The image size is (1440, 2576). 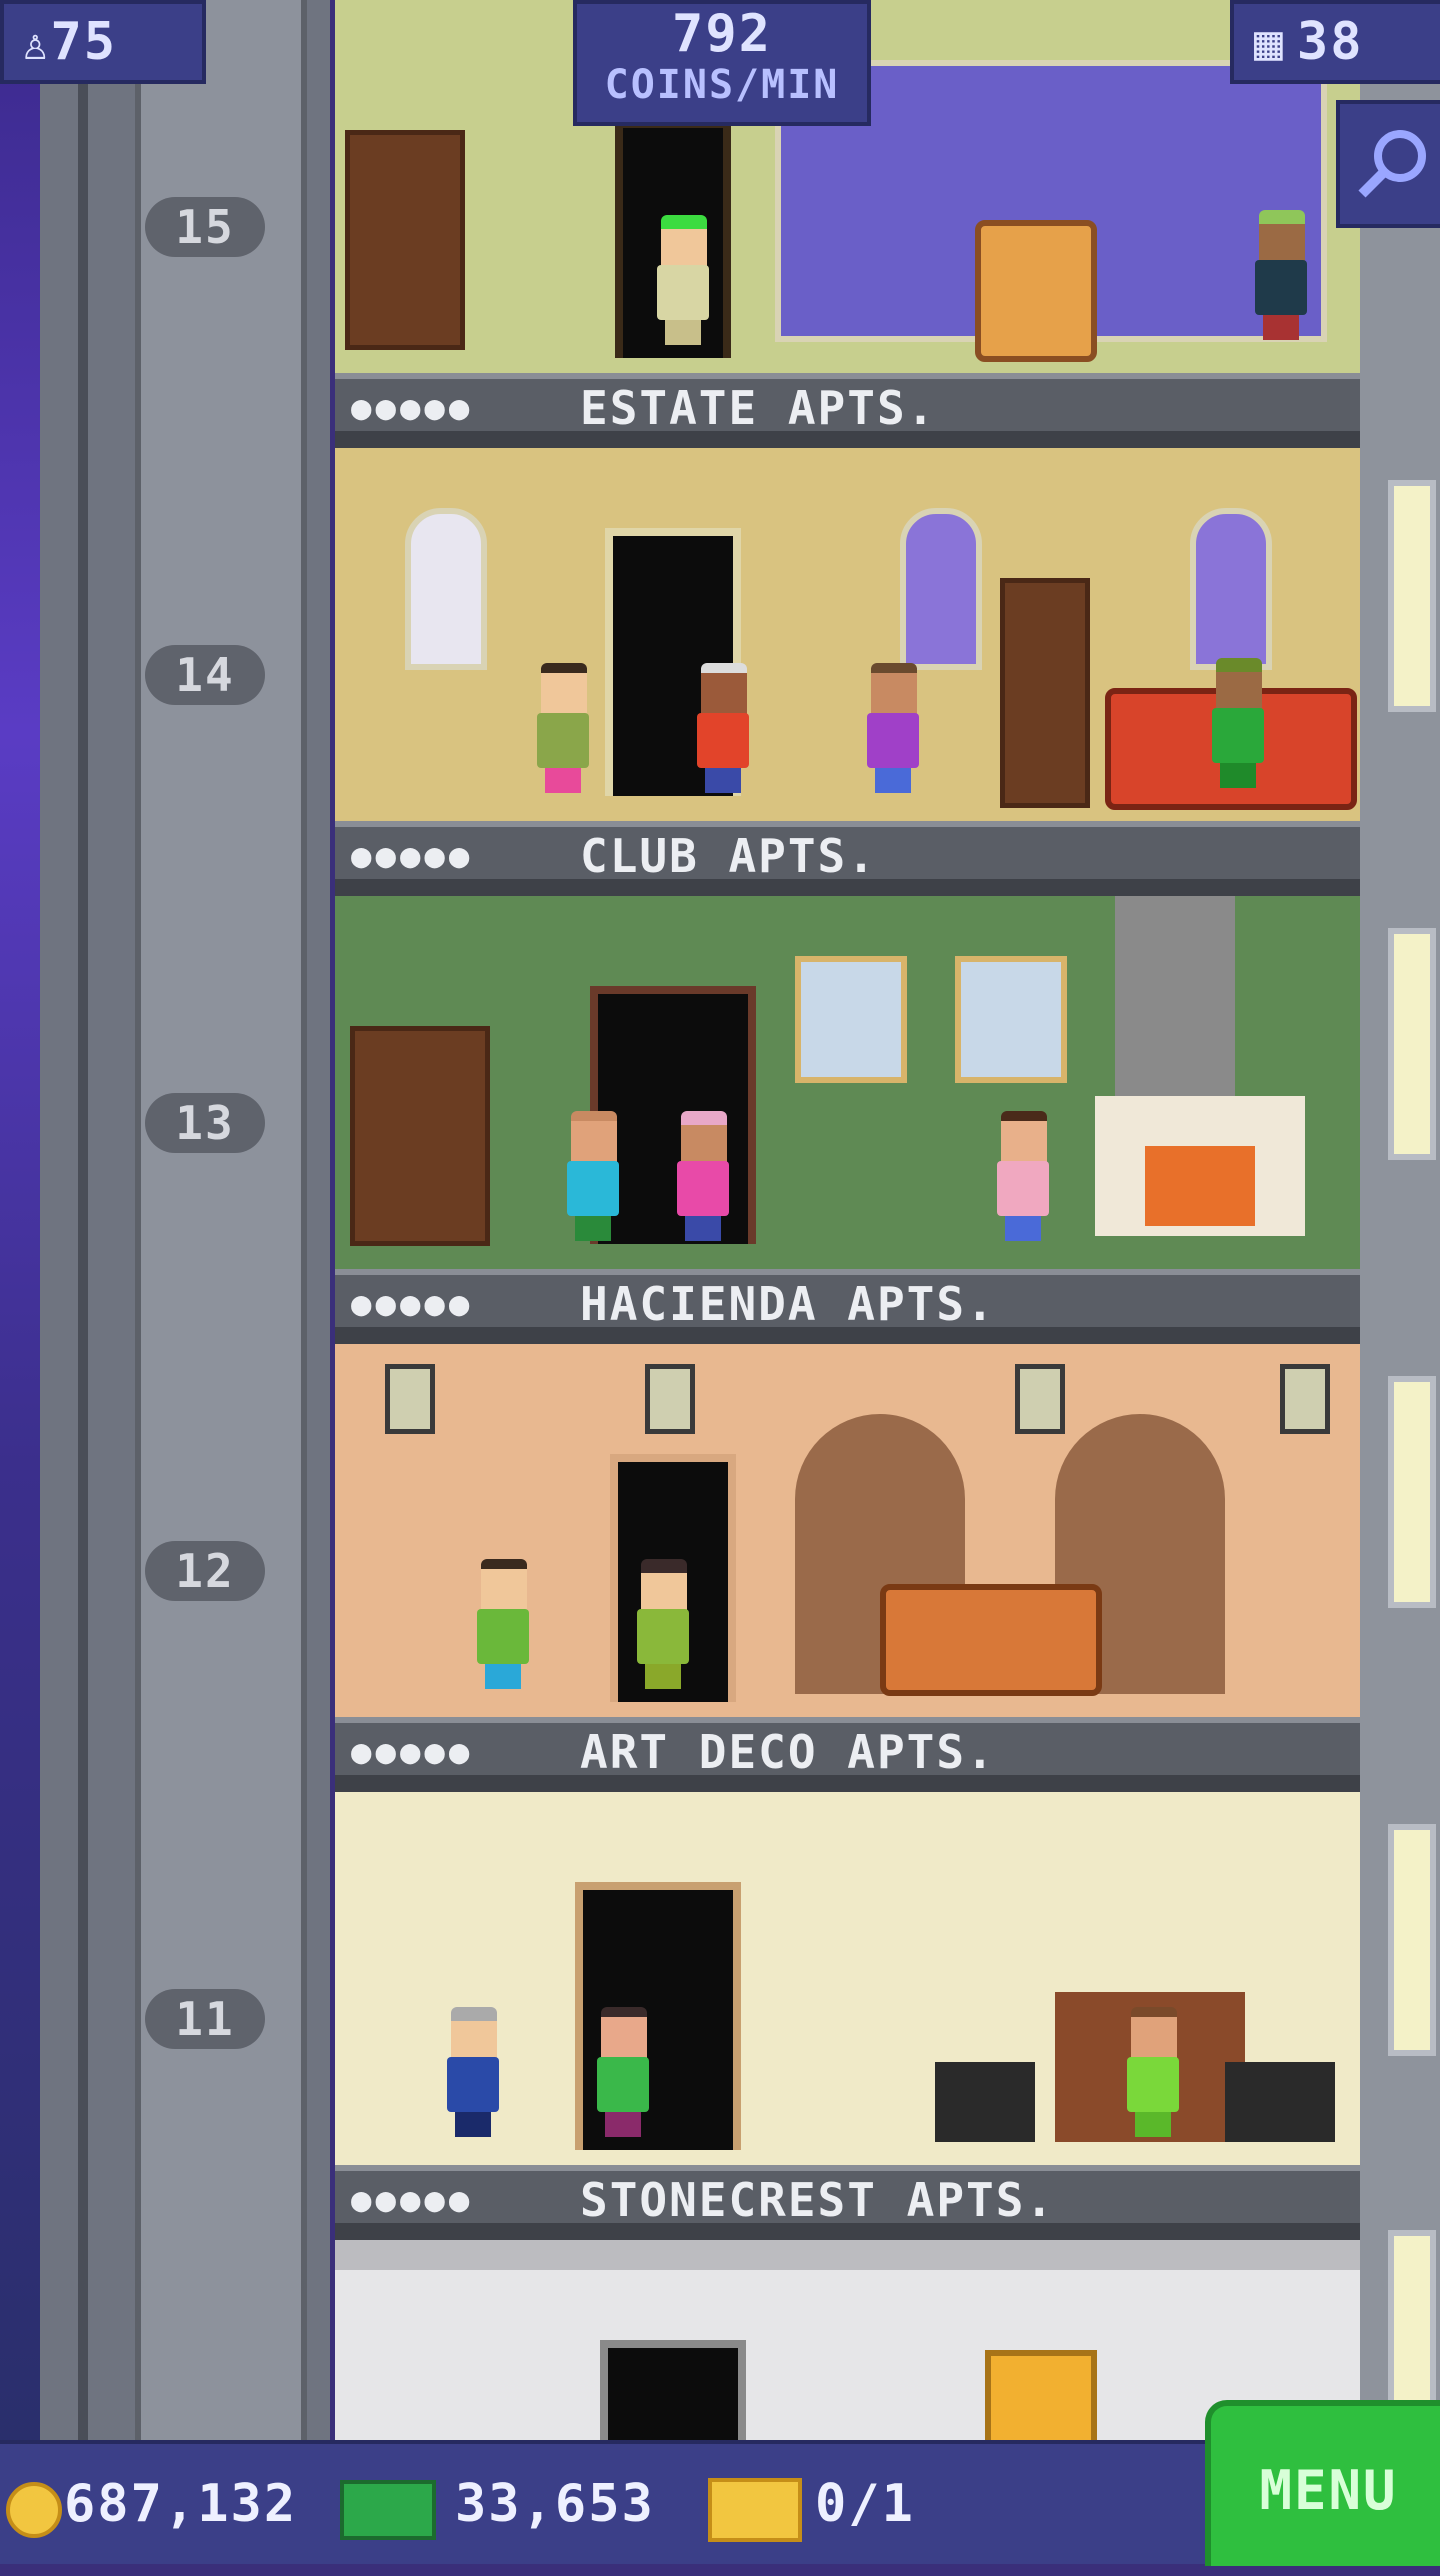 I want to click on coins-value: 687,132, so click(x=181, y=2504).